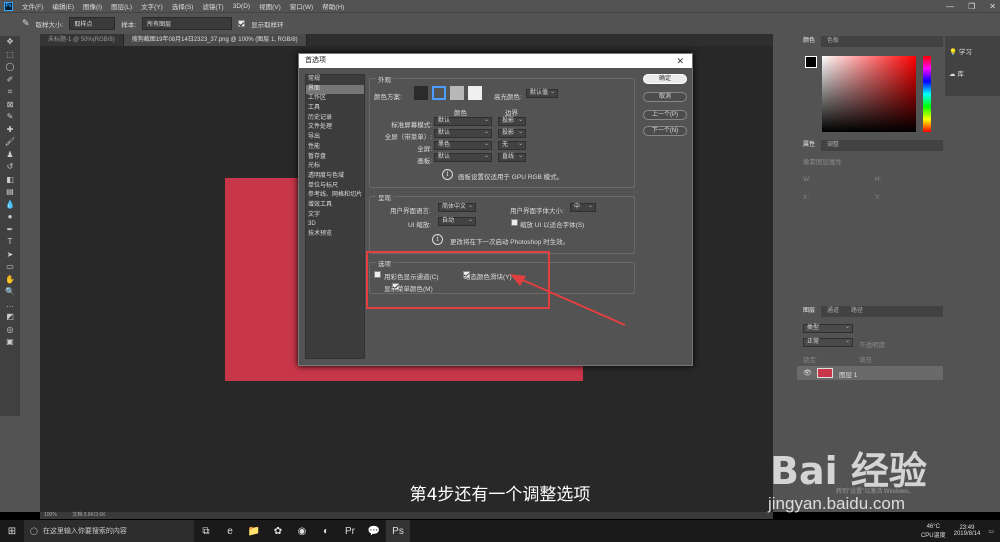  Describe the element at coordinates (960, 51) in the screenshot. I see `learn-panel-button: 💡 学习` at that location.